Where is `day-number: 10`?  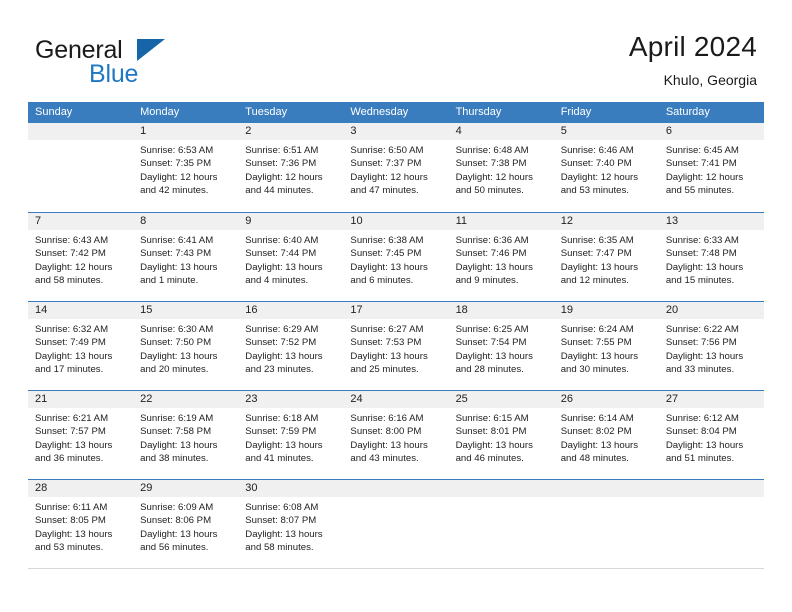 day-number: 10 is located at coordinates (396, 221).